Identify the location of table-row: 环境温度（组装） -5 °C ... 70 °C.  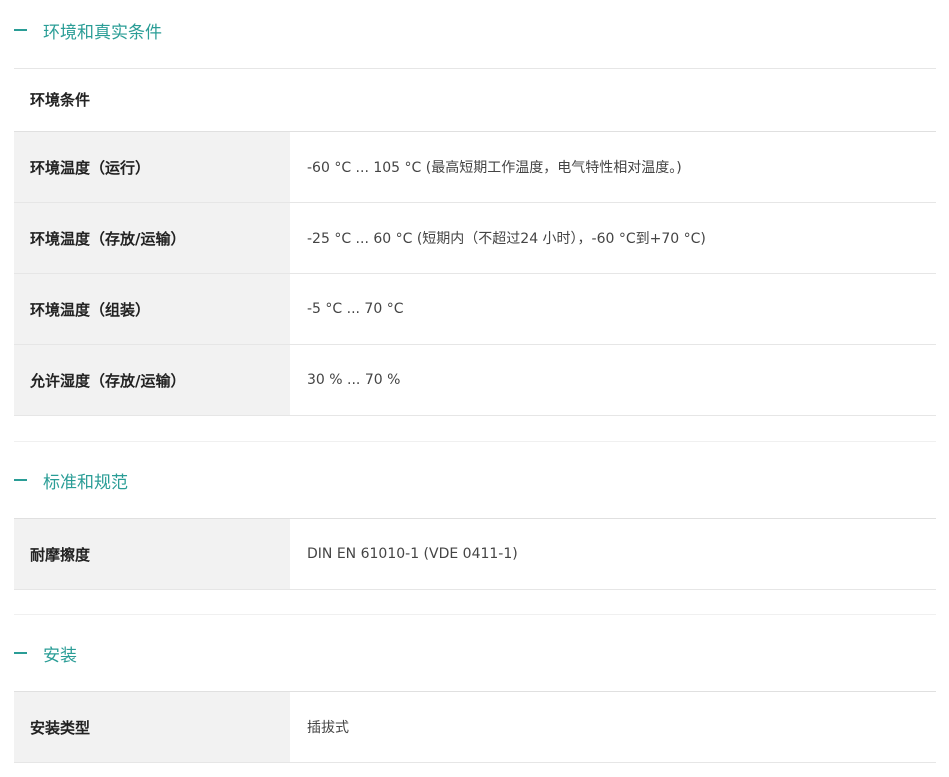
(475, 309).